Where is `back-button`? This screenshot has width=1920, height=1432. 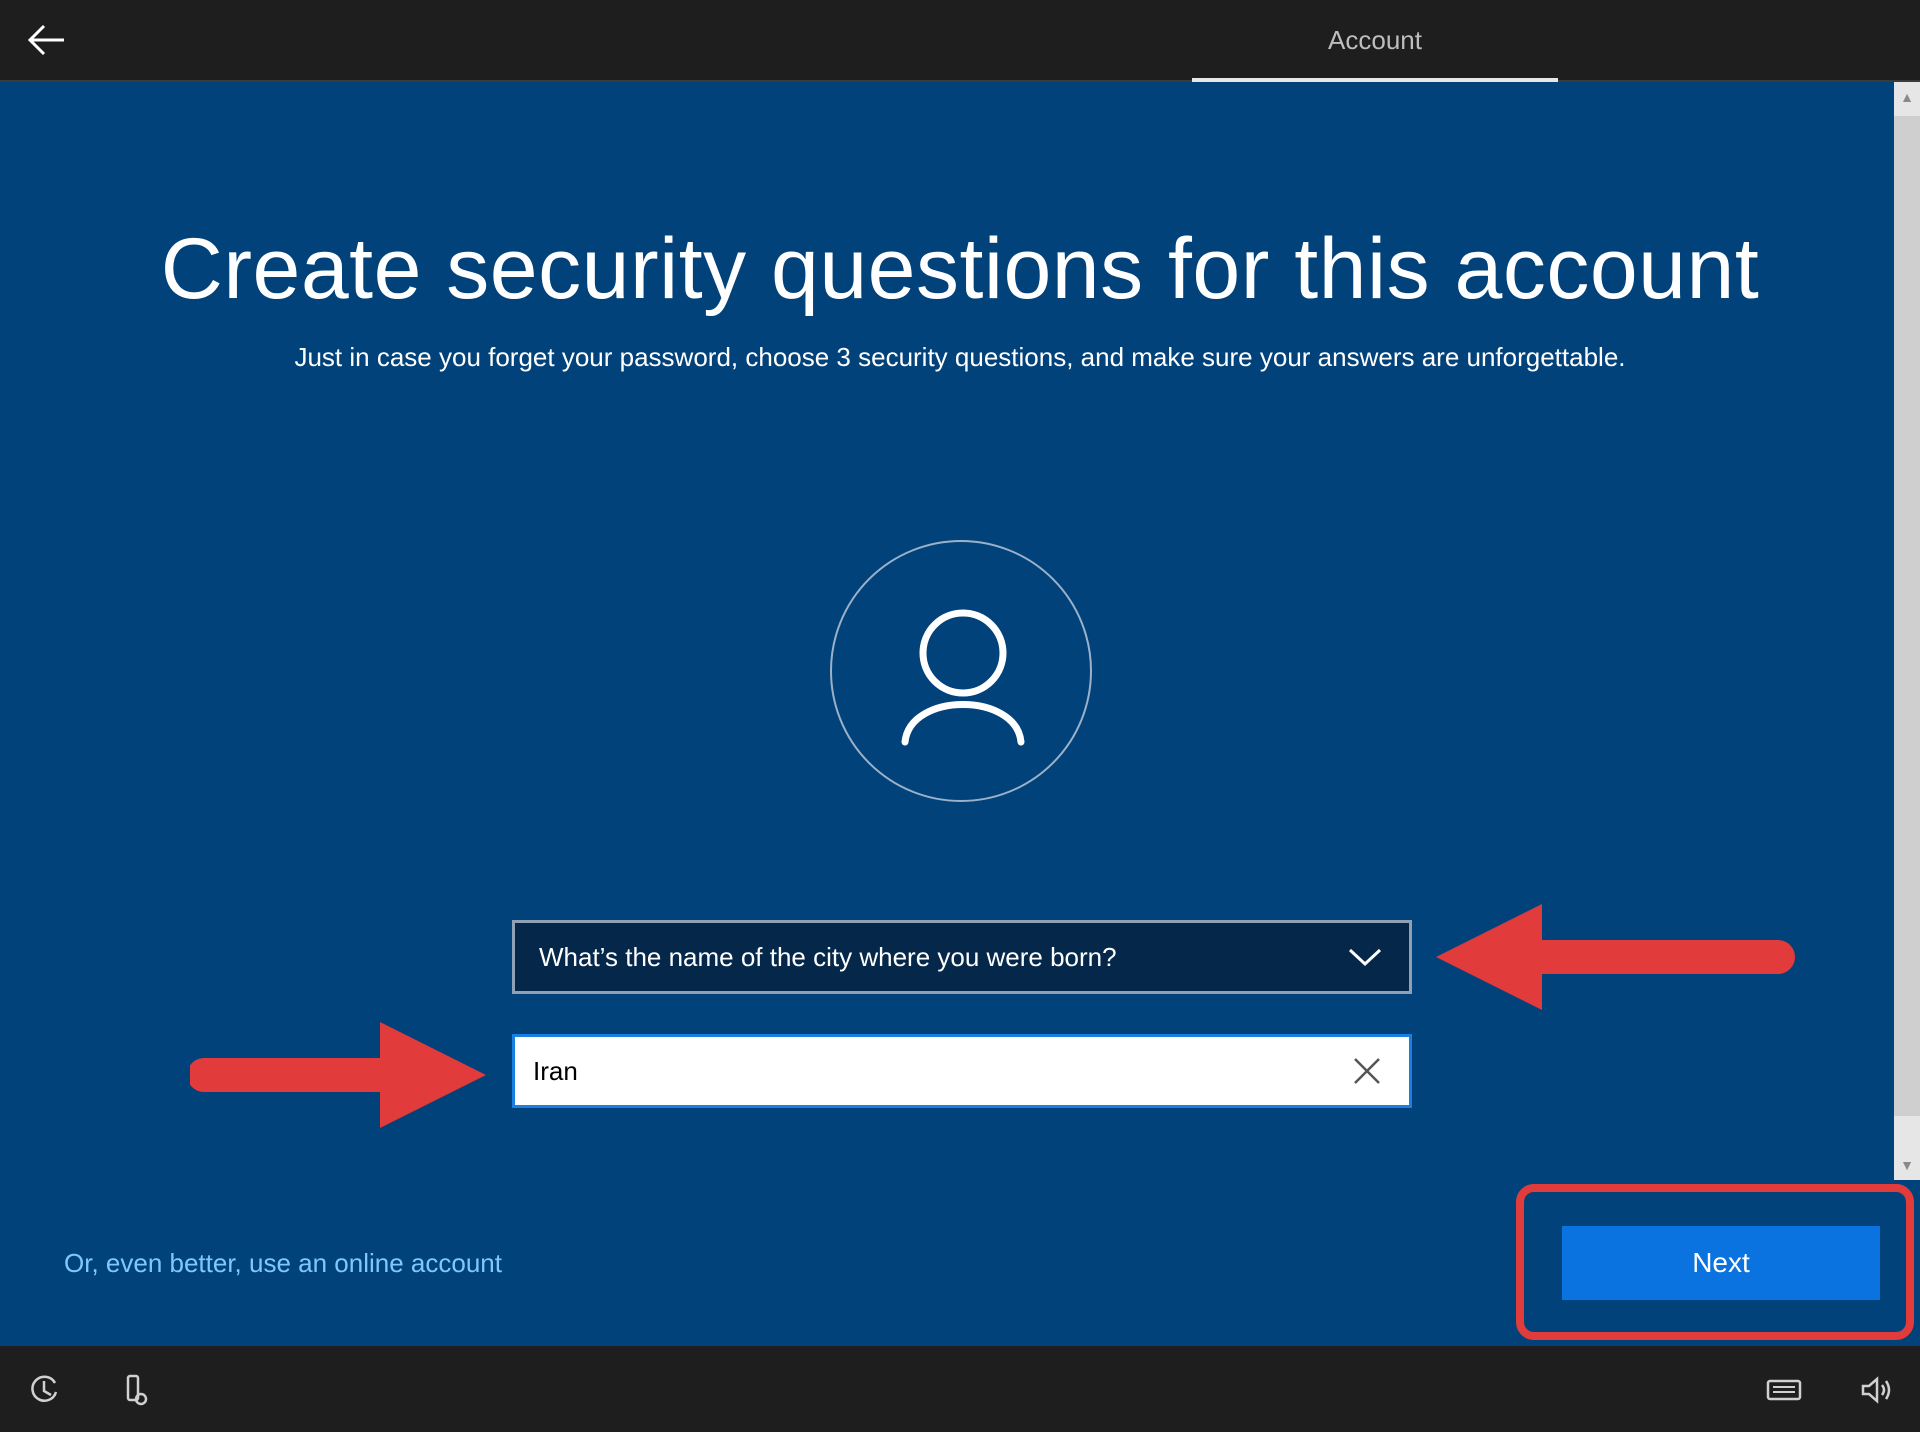 back-button is located at coordinates (46, 40).